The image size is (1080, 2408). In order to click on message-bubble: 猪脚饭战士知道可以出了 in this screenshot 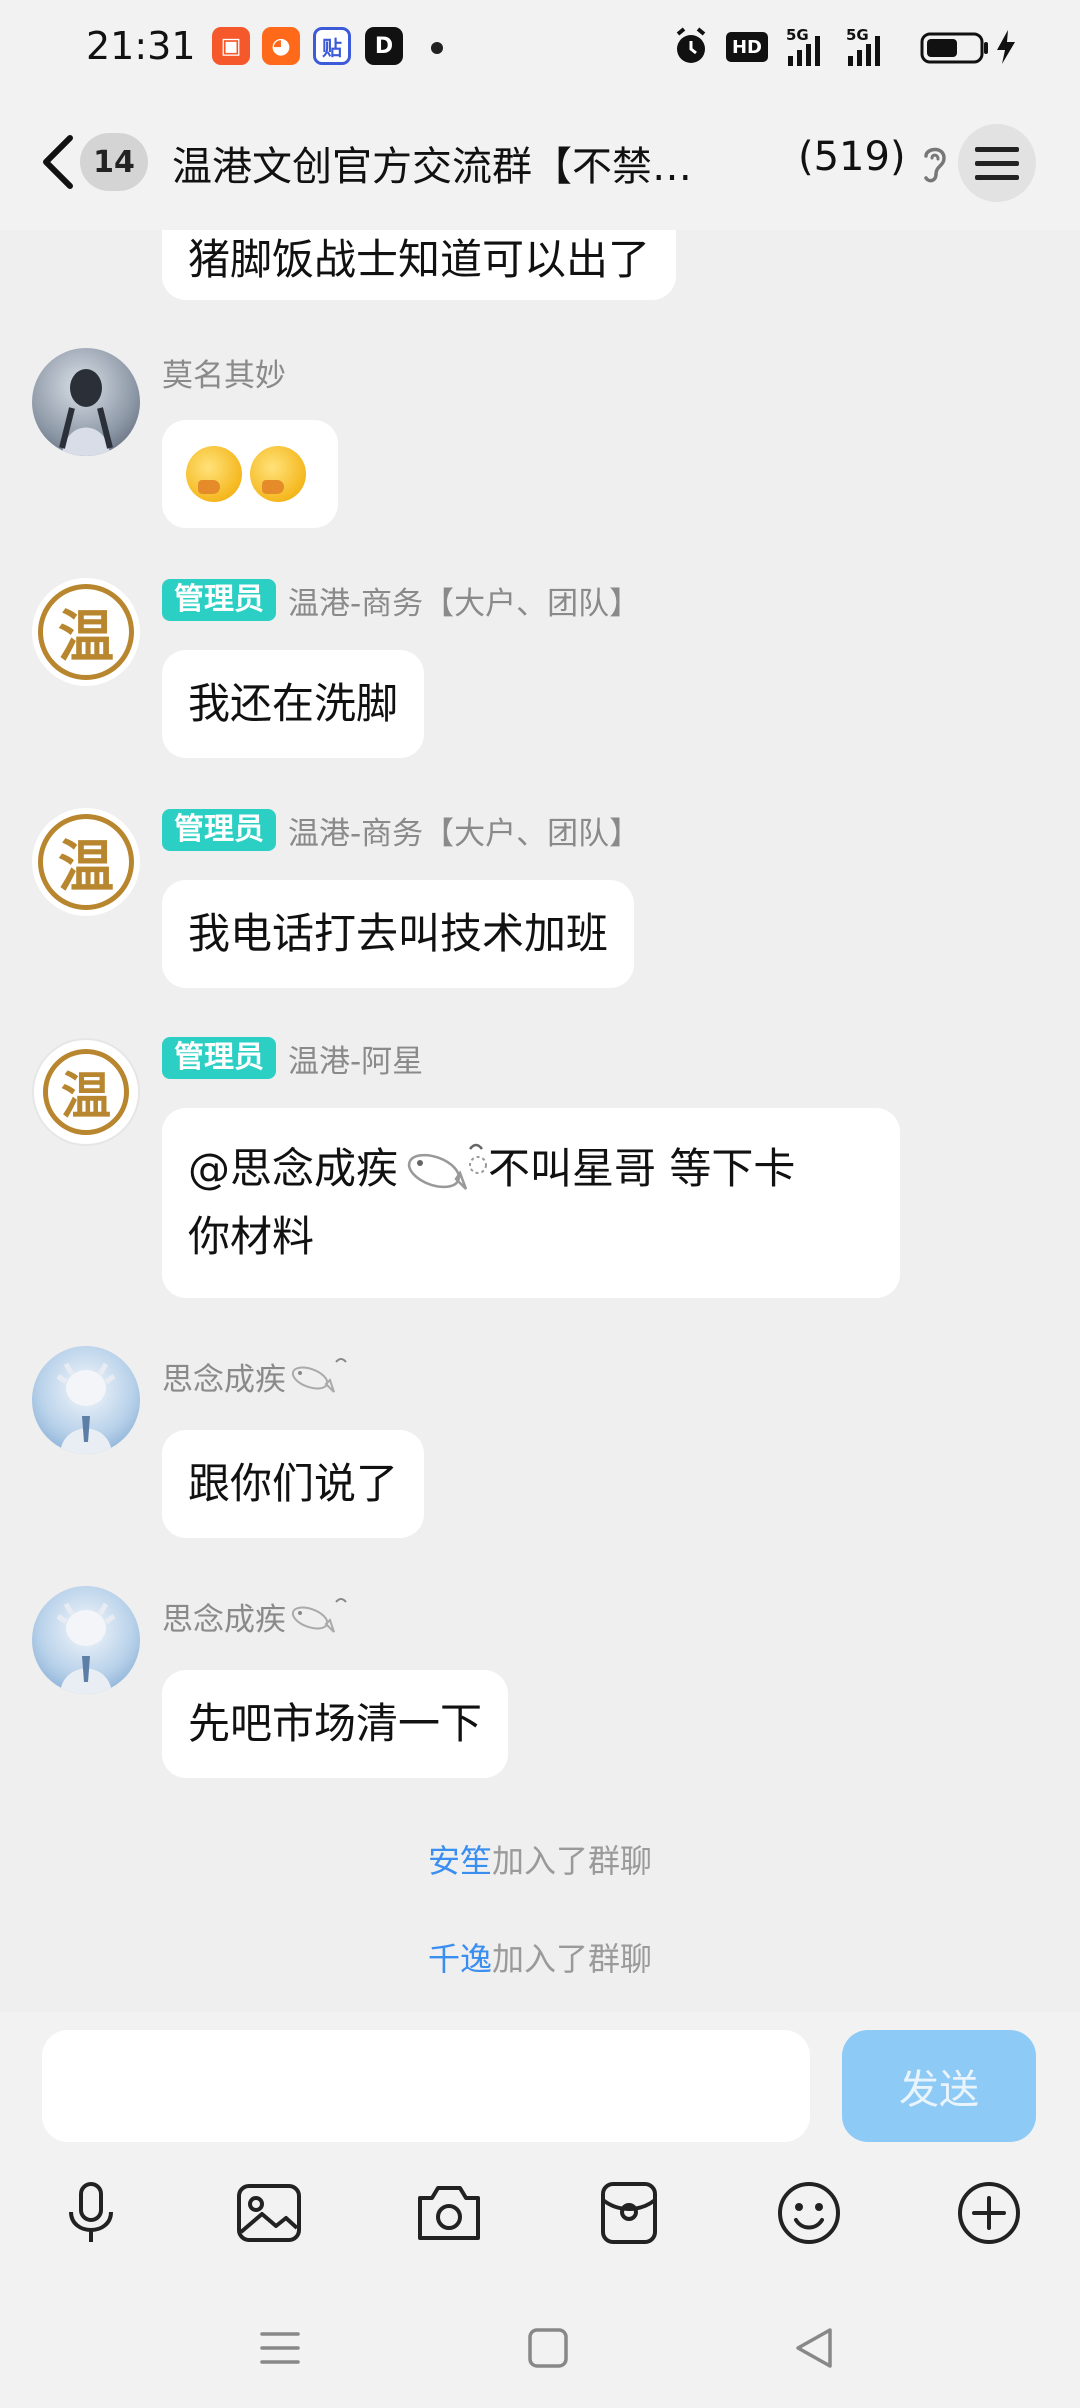, I will do `click(419, 265)`.